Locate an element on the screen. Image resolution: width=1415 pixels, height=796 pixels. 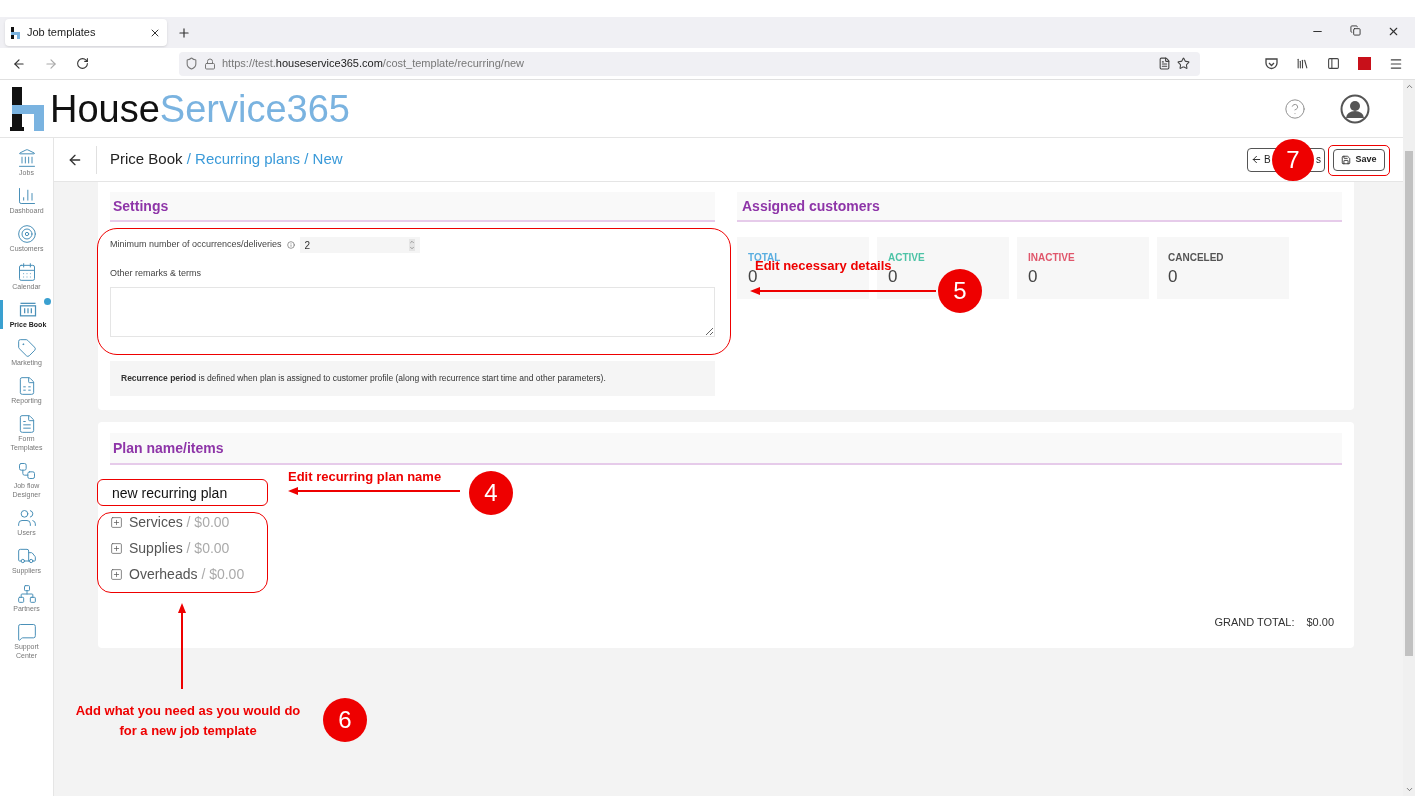
section-header: Settings is located at coordinates (412, 207).